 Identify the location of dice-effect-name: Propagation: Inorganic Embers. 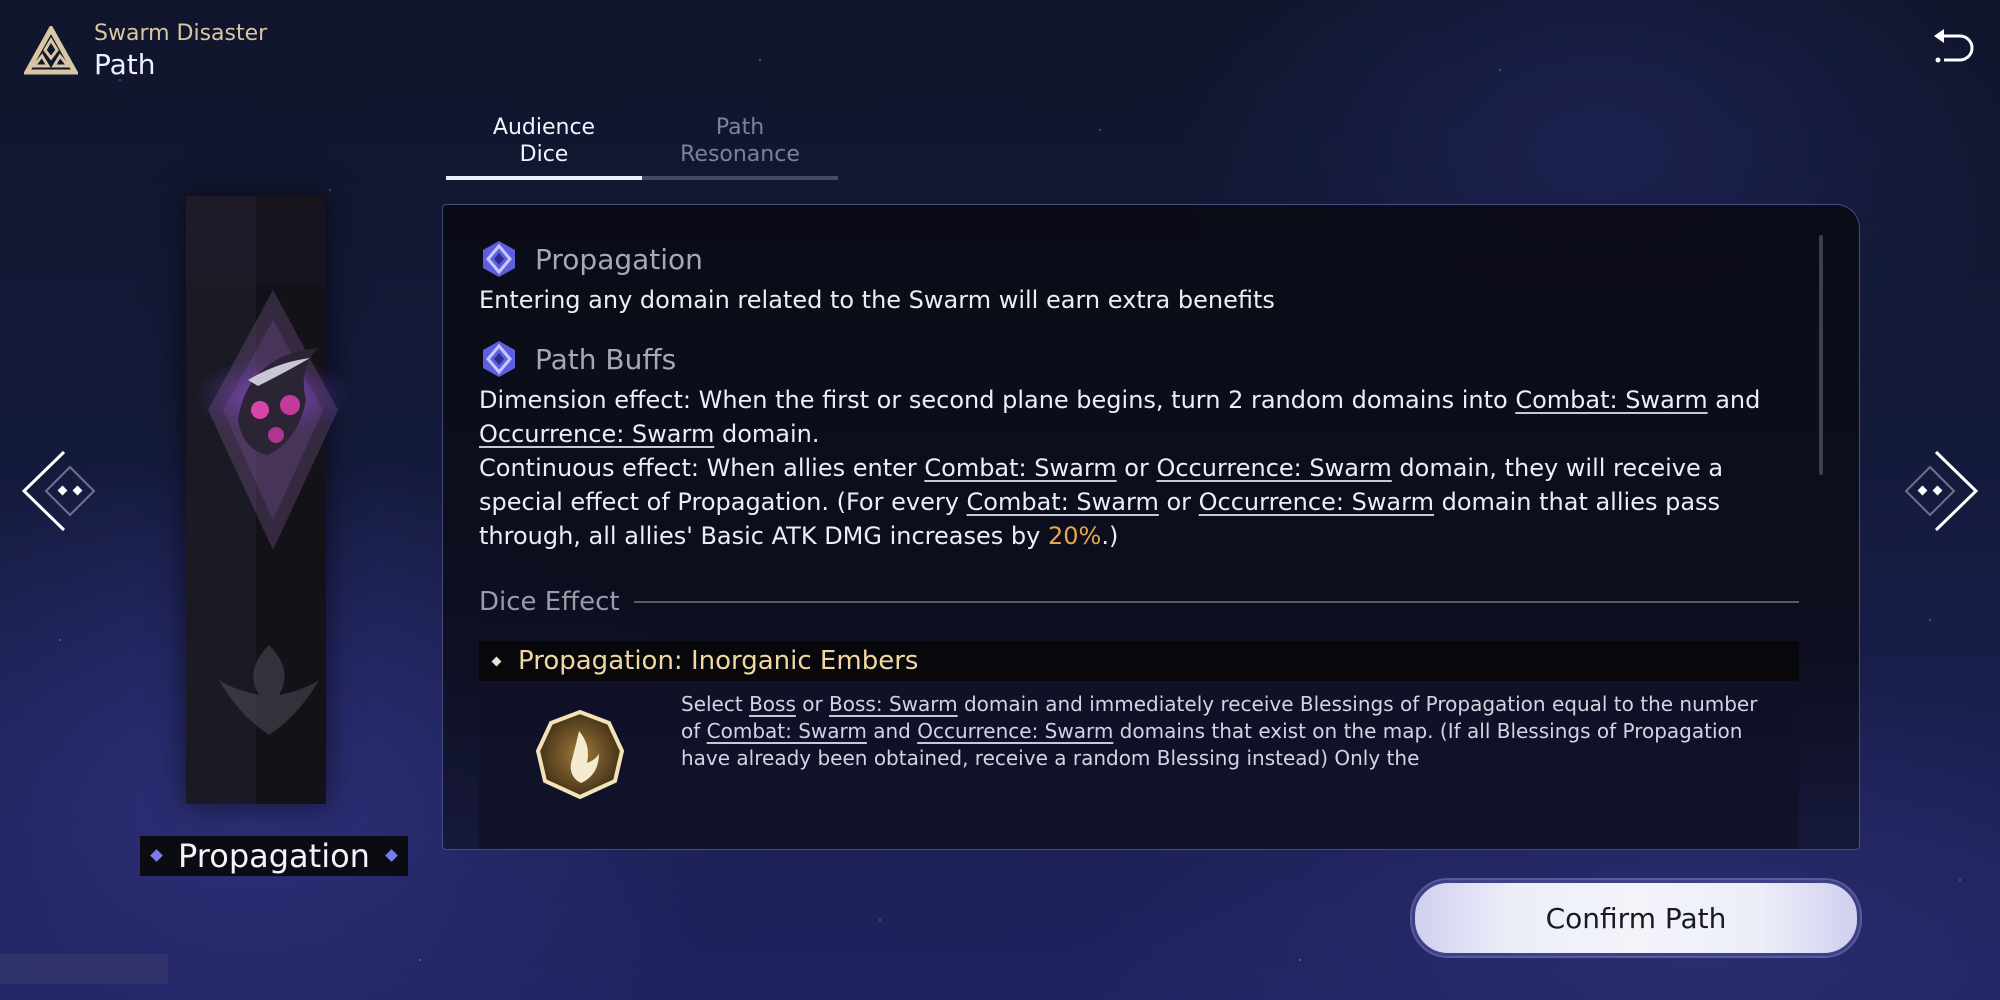
(718, 661).